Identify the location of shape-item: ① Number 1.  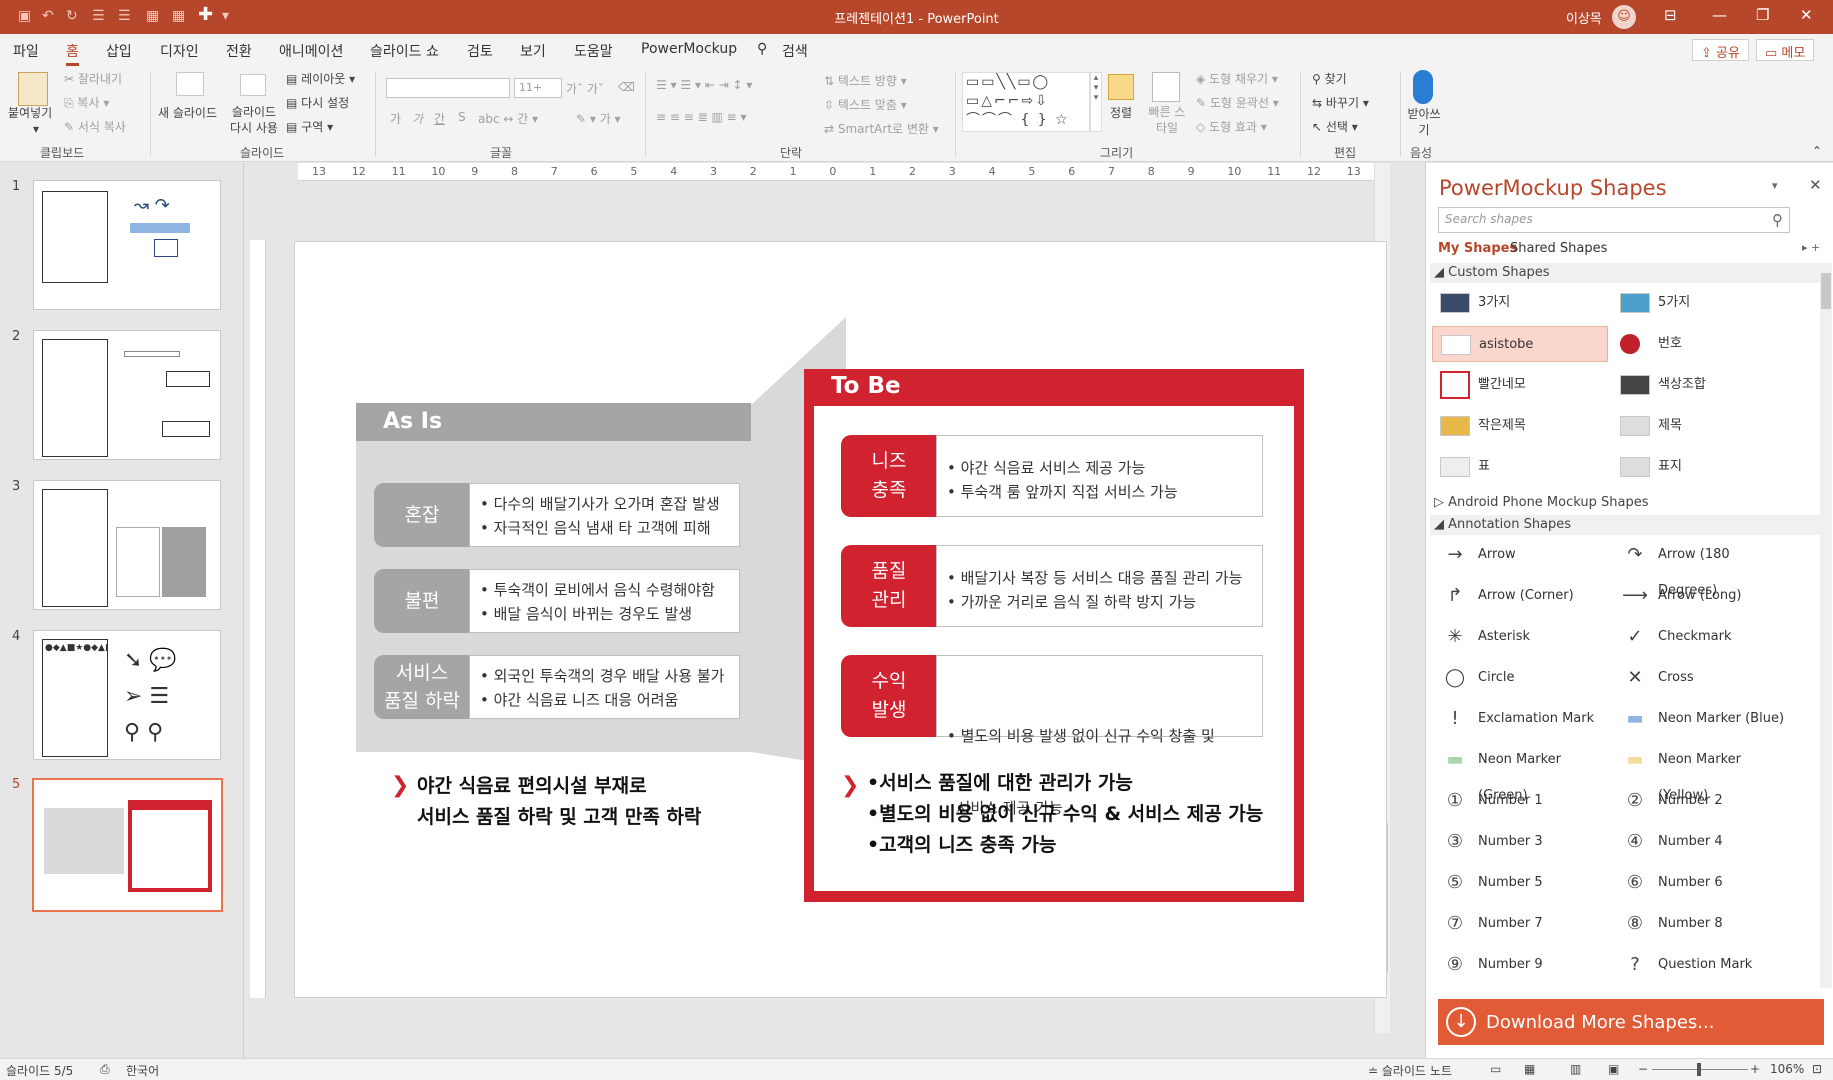
(1520, 801).